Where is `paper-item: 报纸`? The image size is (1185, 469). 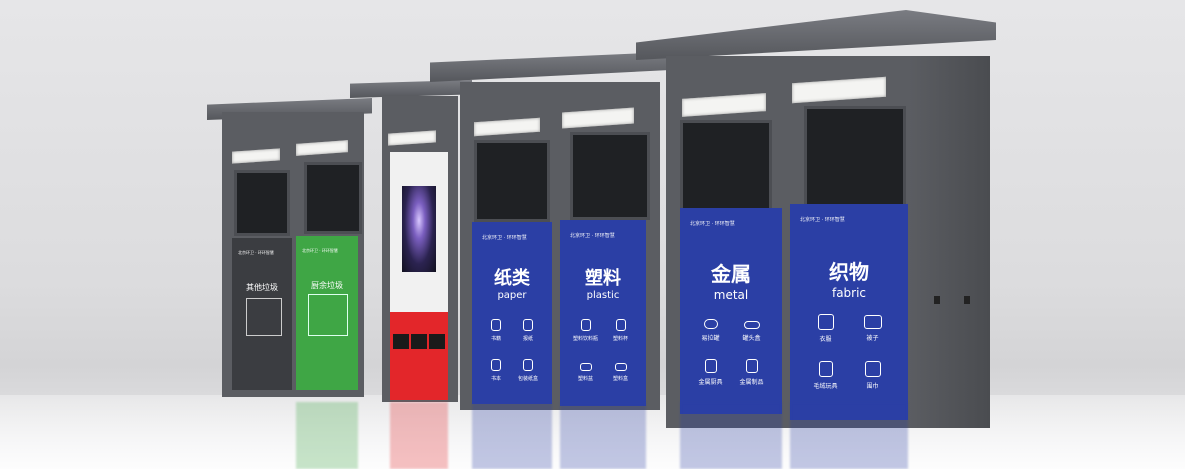
paper-item: 报纸 is located at coordinates (528, 329).